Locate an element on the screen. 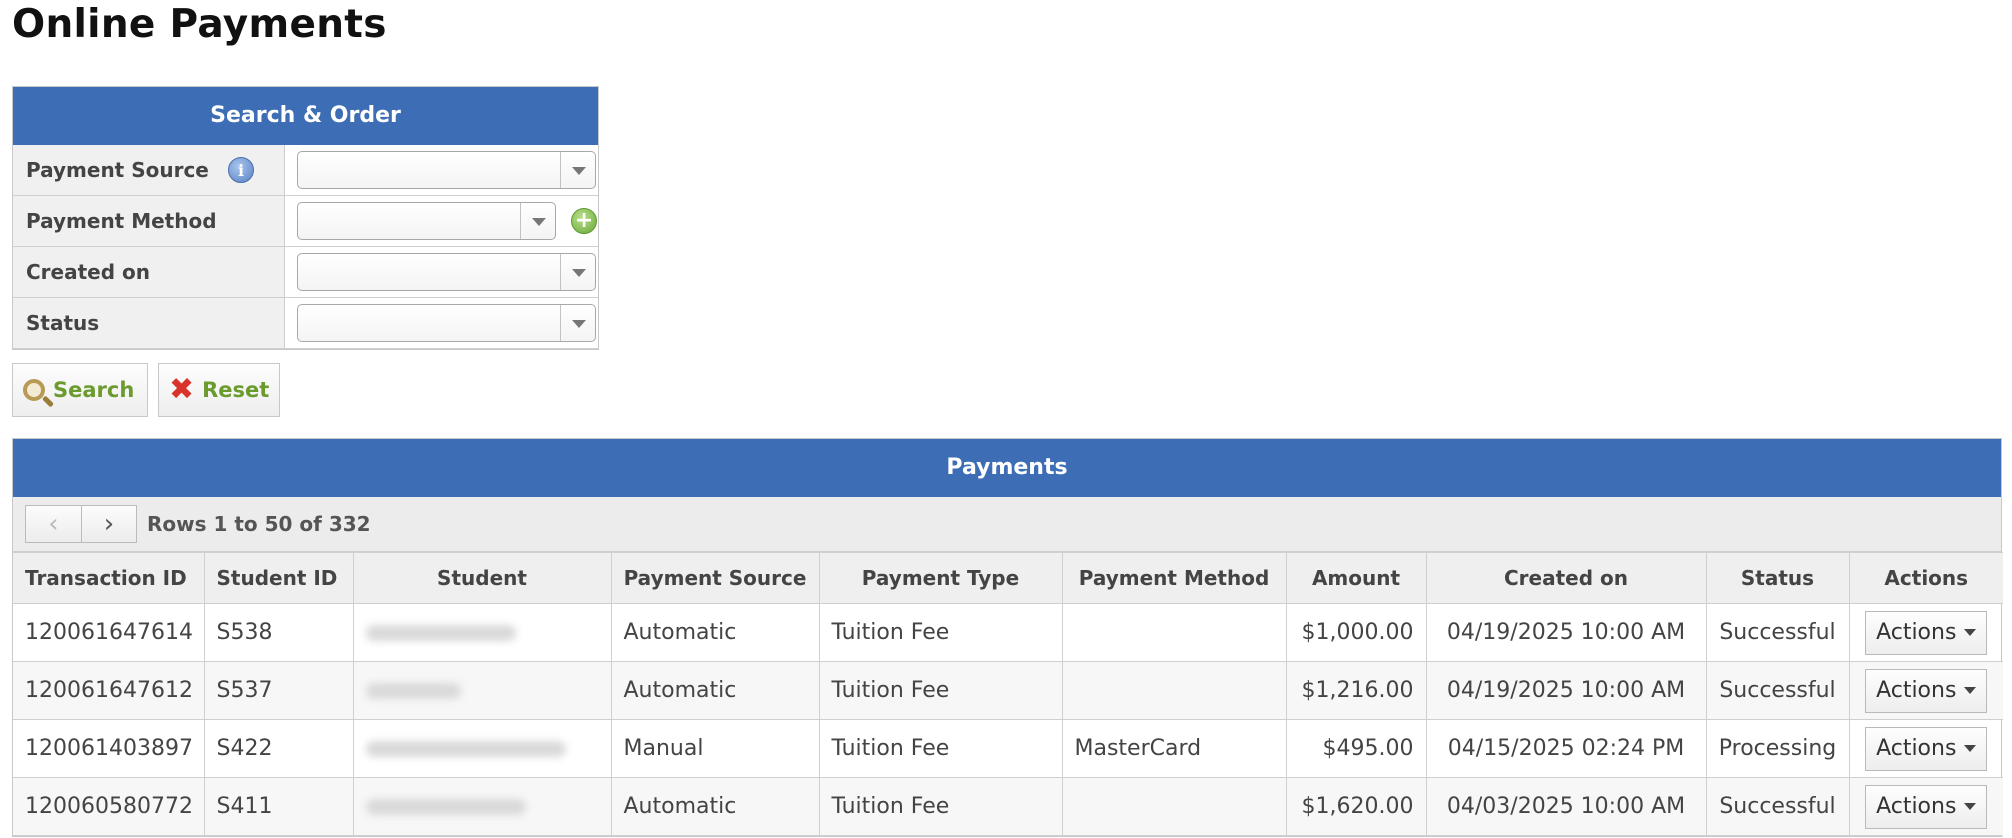 This screenshot has height=838, width=2012. created-on-label: Created on is located at coordinates (88, 272).